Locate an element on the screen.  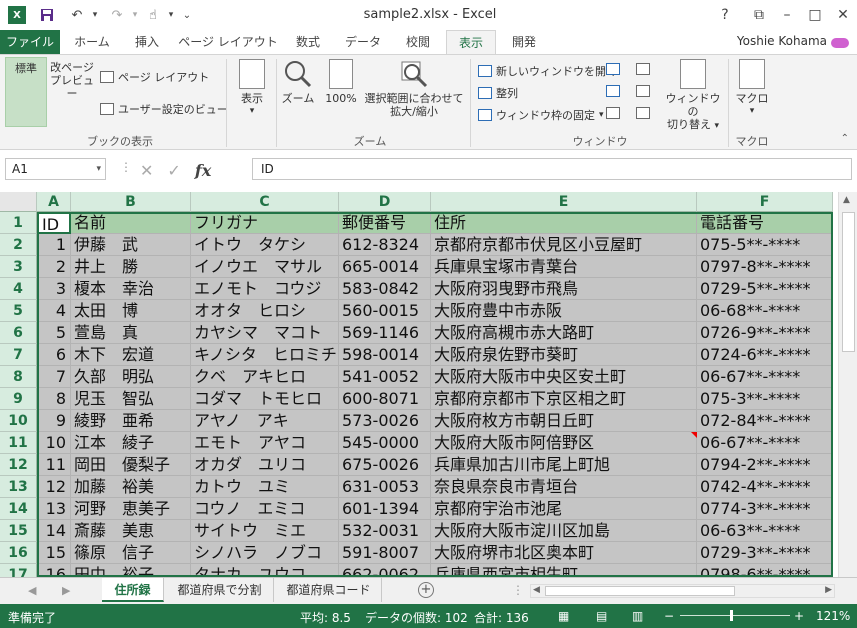
table-cell: 06-63**-**** is located at coordinates (765, 531).